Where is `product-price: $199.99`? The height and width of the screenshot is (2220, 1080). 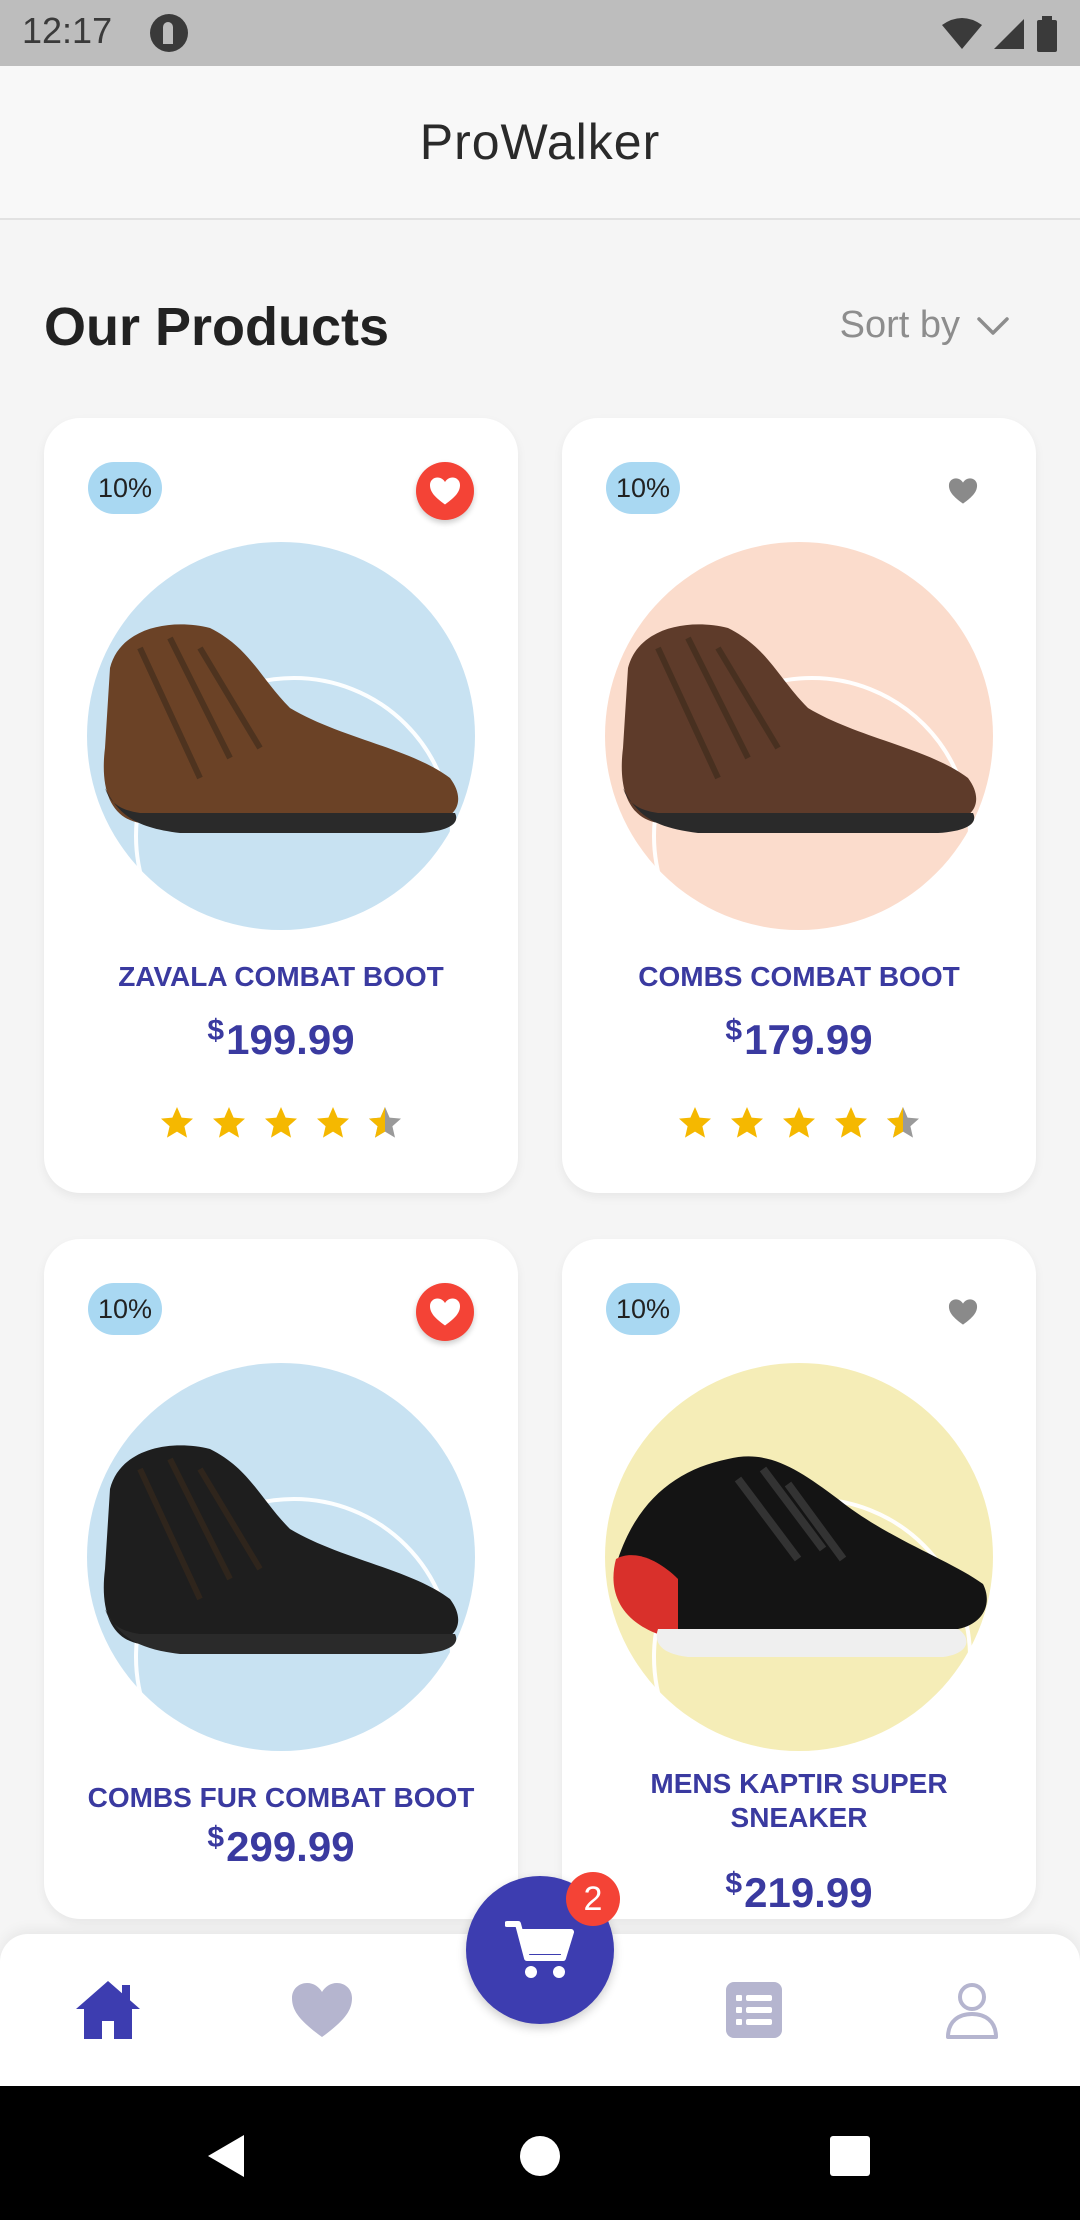
product-price: $199.99 is located at coordinates (281, 1039).